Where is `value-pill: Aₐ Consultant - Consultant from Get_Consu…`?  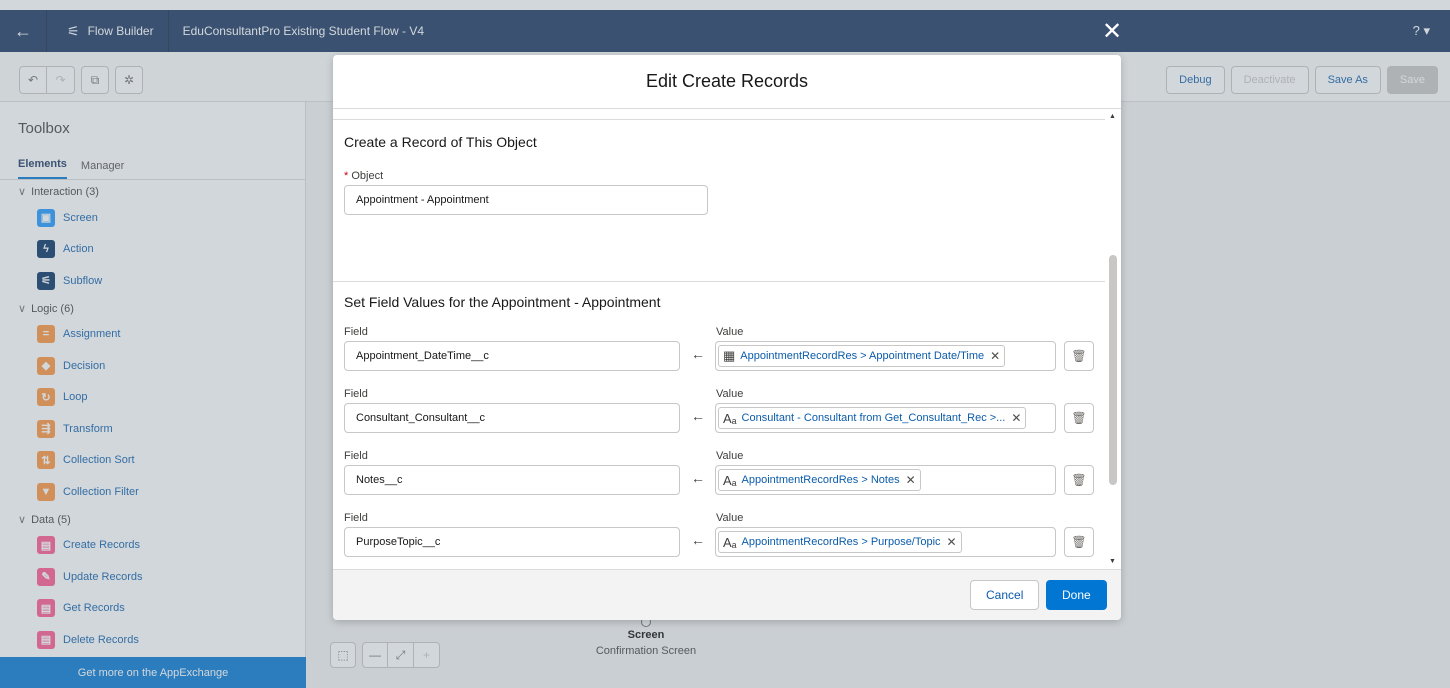
value-pill: Aₐ Consultant - Consultant from Get_Consu… is located at coordinates (872, 418).